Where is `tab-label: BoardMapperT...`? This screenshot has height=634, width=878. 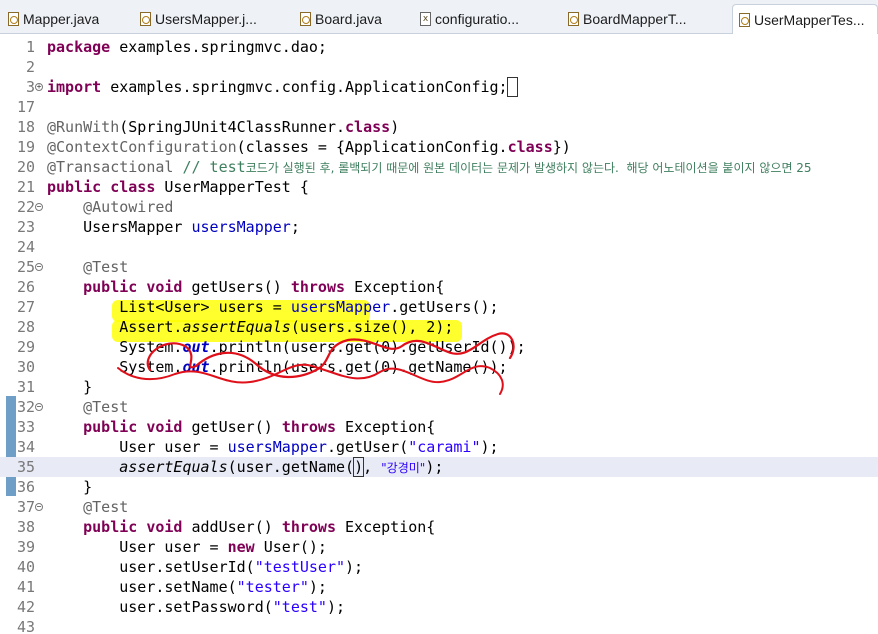
tab-label: BoardMapperT... is located at coordinates (635, 19).